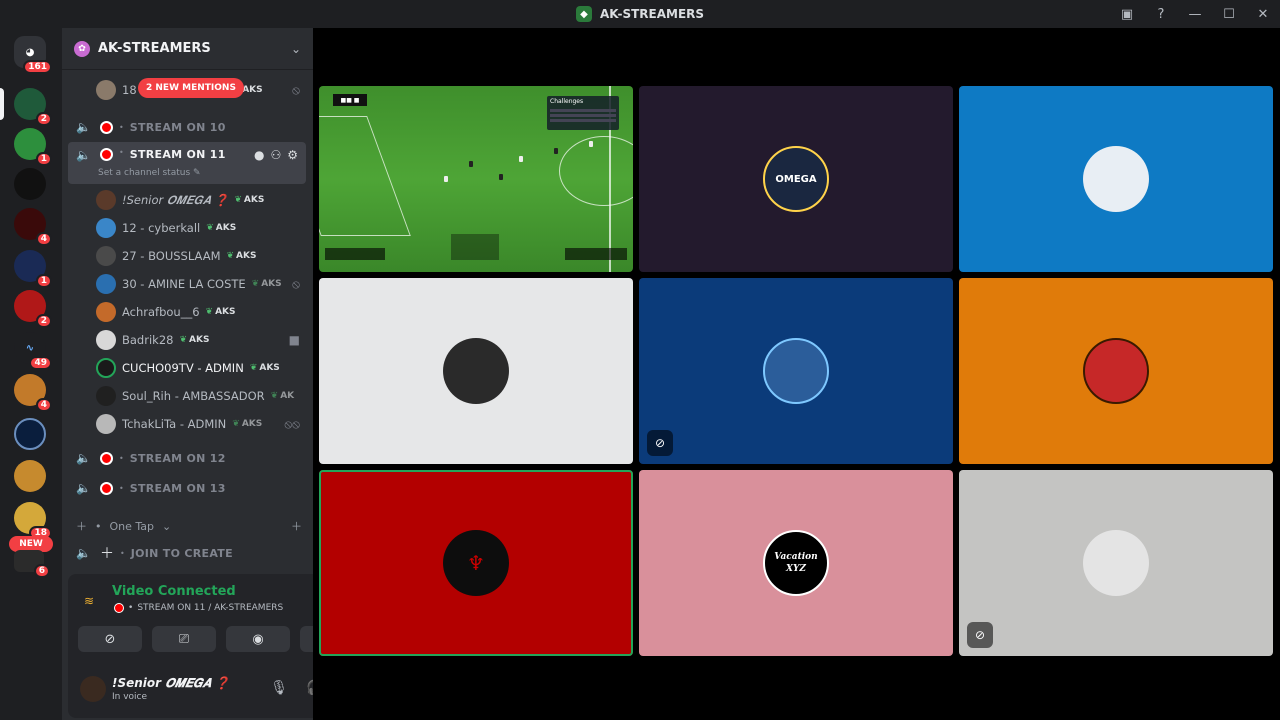 This screenshot has width=1280, height=720. I want to click on muted-icon: ⦸, so click(296, 89).